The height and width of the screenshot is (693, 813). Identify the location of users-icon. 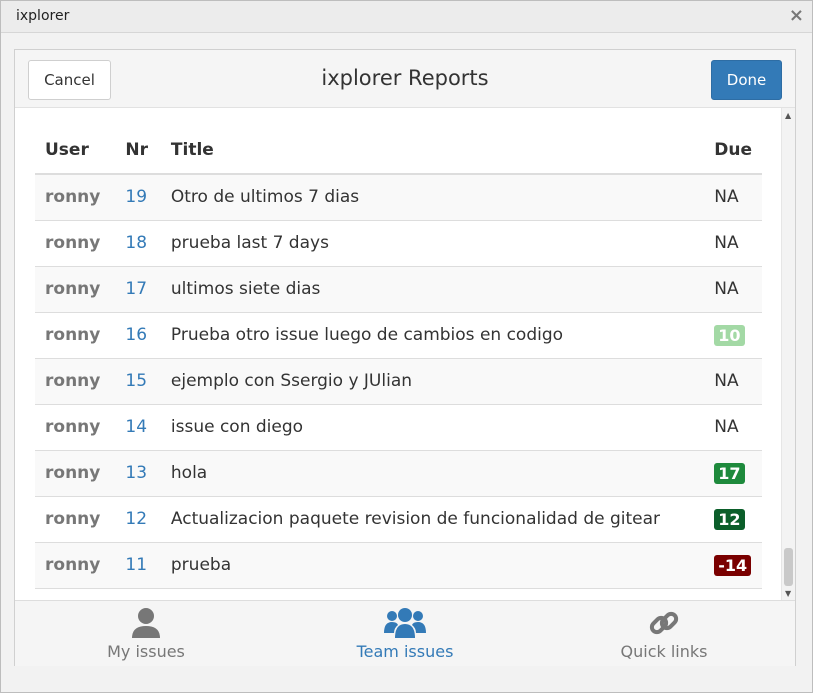
(405, 623).